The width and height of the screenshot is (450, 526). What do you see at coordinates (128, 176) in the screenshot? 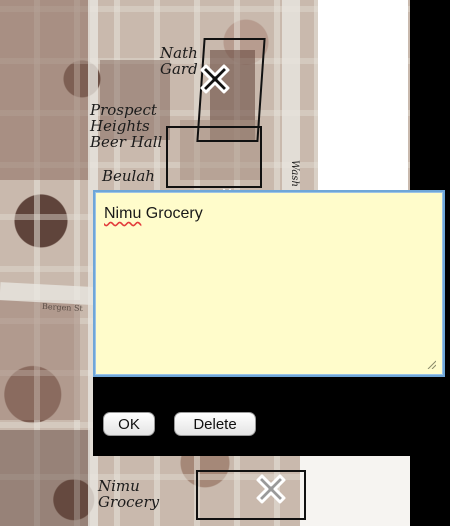
I see `map-annotation-beulah: Beulah` at bounding box center [128, 176].